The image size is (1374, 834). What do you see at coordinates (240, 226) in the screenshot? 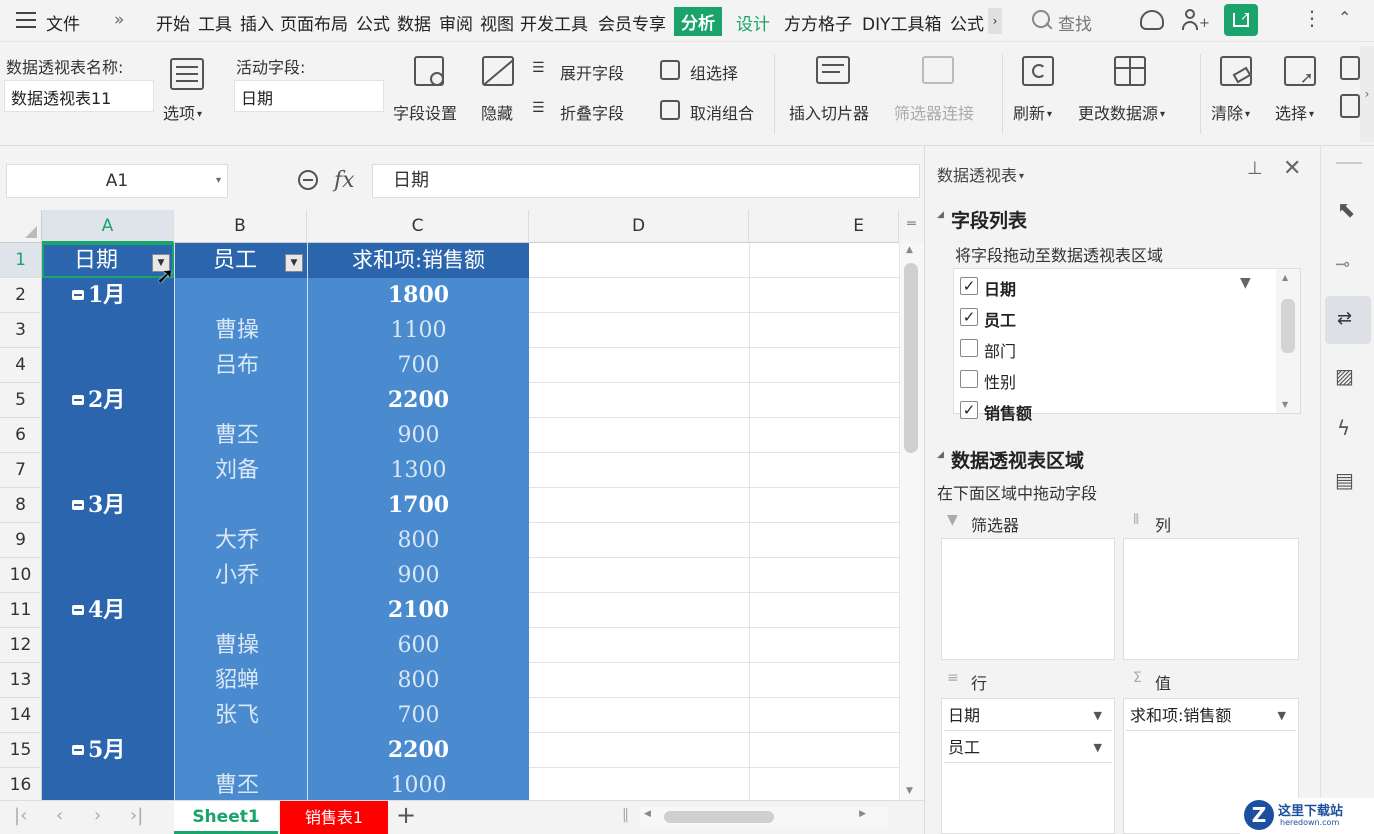
I see `column-header-b: B` at bounding box center [240, 226].